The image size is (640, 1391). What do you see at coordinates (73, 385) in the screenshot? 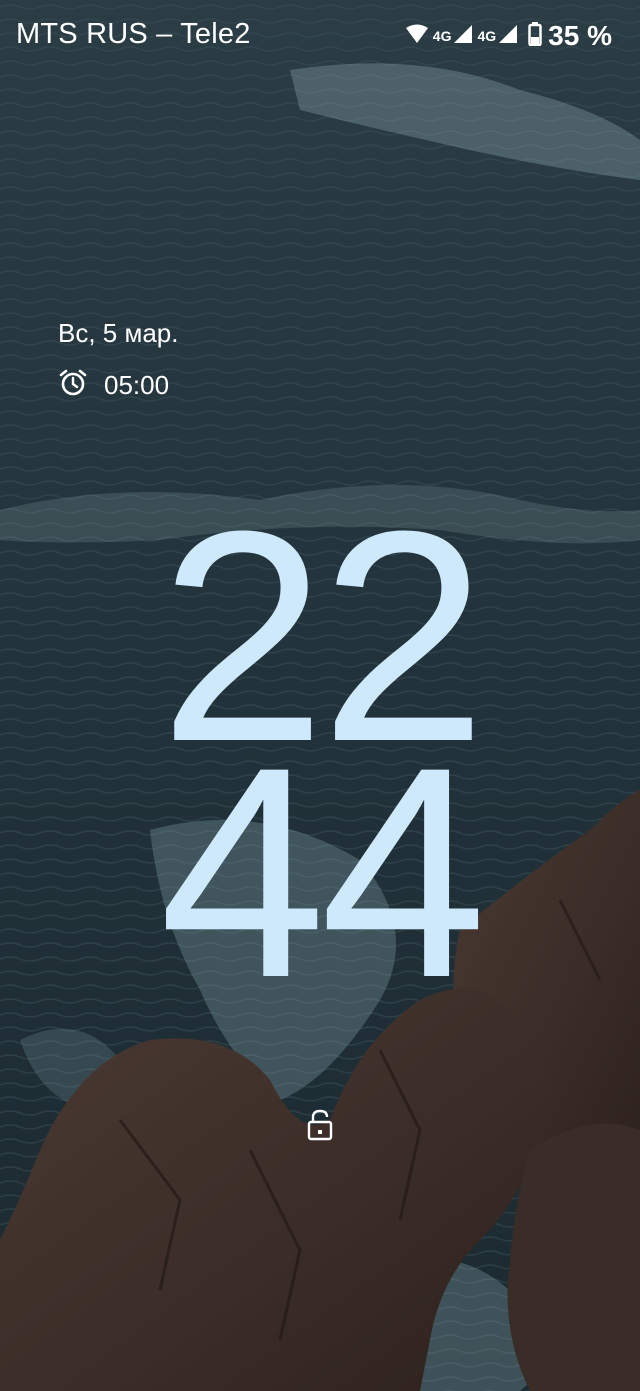
I see `alarm-clock-icon` at bounding box center [73, 385].